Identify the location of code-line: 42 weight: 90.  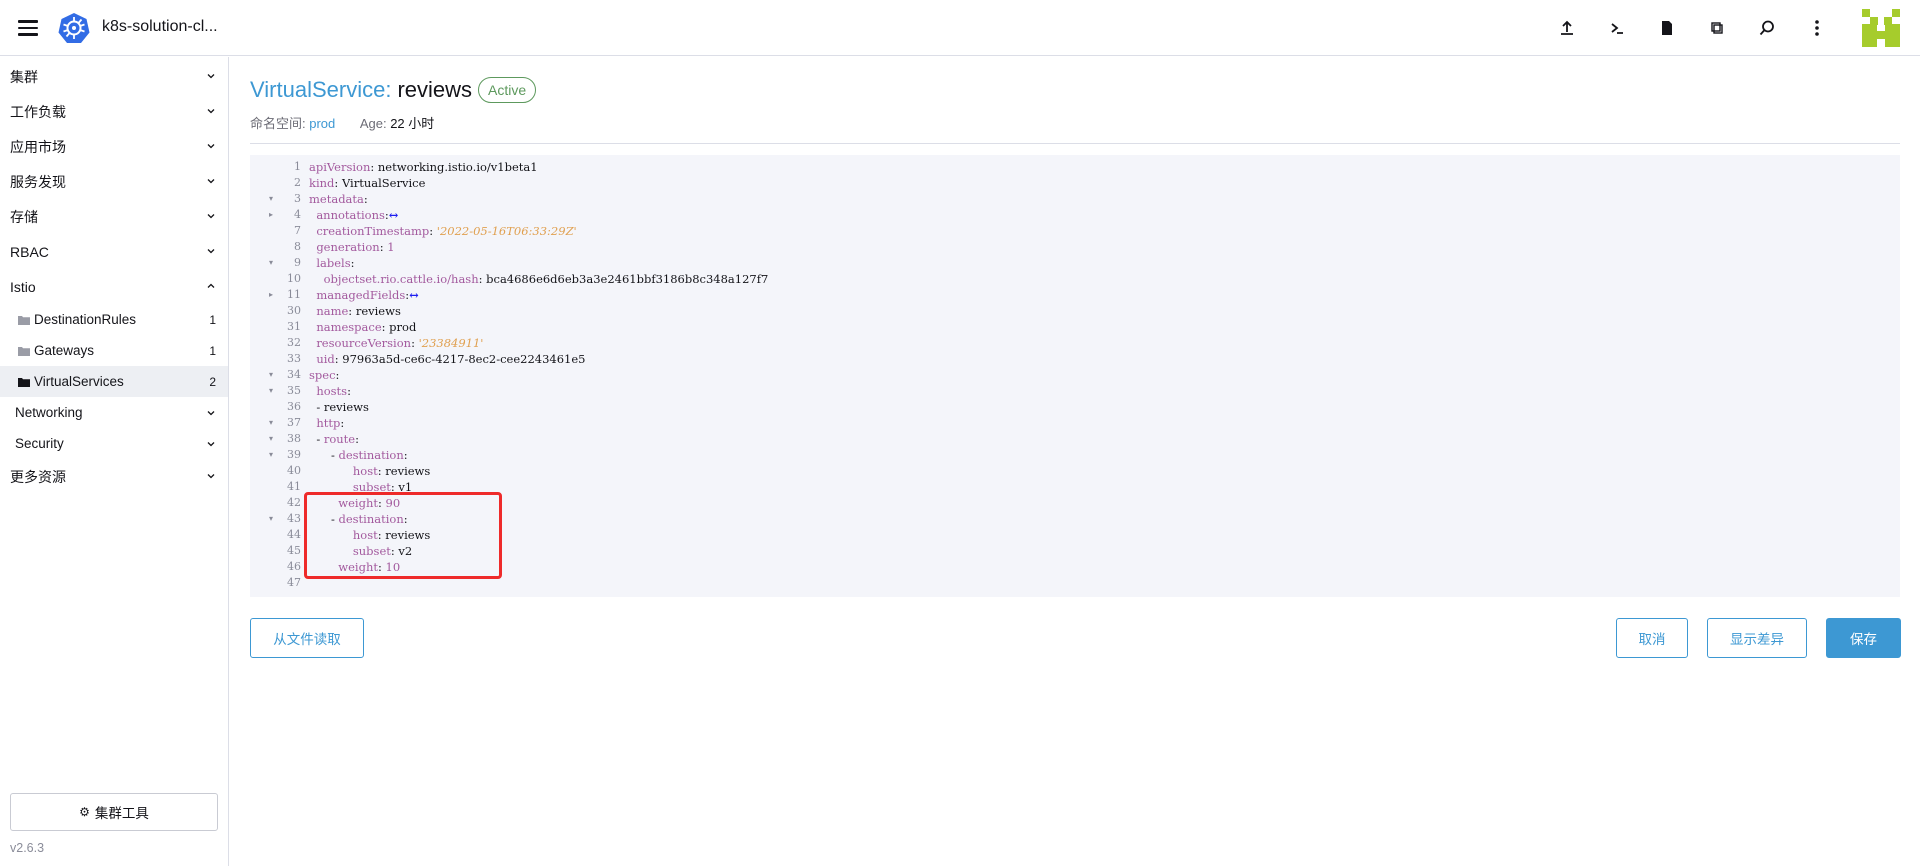
(1075, 503).